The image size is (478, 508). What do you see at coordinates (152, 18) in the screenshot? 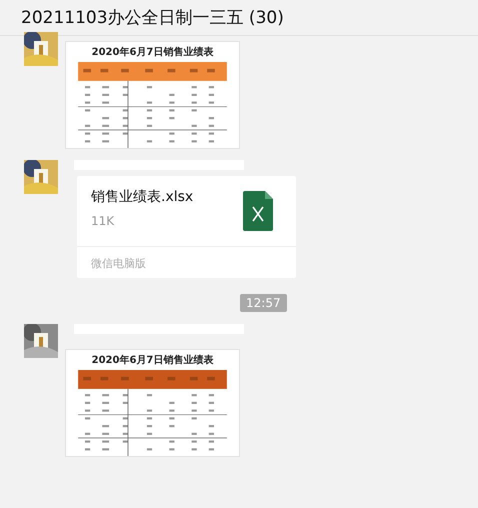
I see `chat-title: 20211103办公全日制一三五 (30)` at bounding box center [152, 18].